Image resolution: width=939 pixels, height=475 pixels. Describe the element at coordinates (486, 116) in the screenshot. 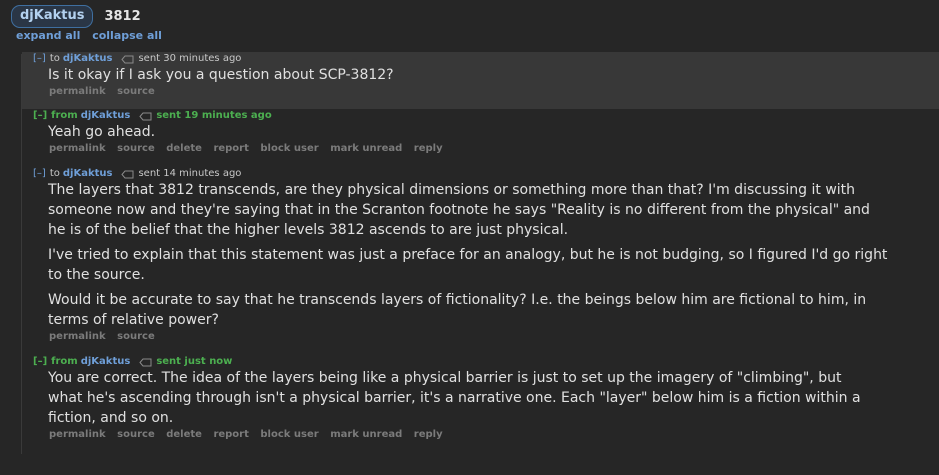

I see `message-meta: [–] from djKaktus sent 19 minutes ago` at that location.